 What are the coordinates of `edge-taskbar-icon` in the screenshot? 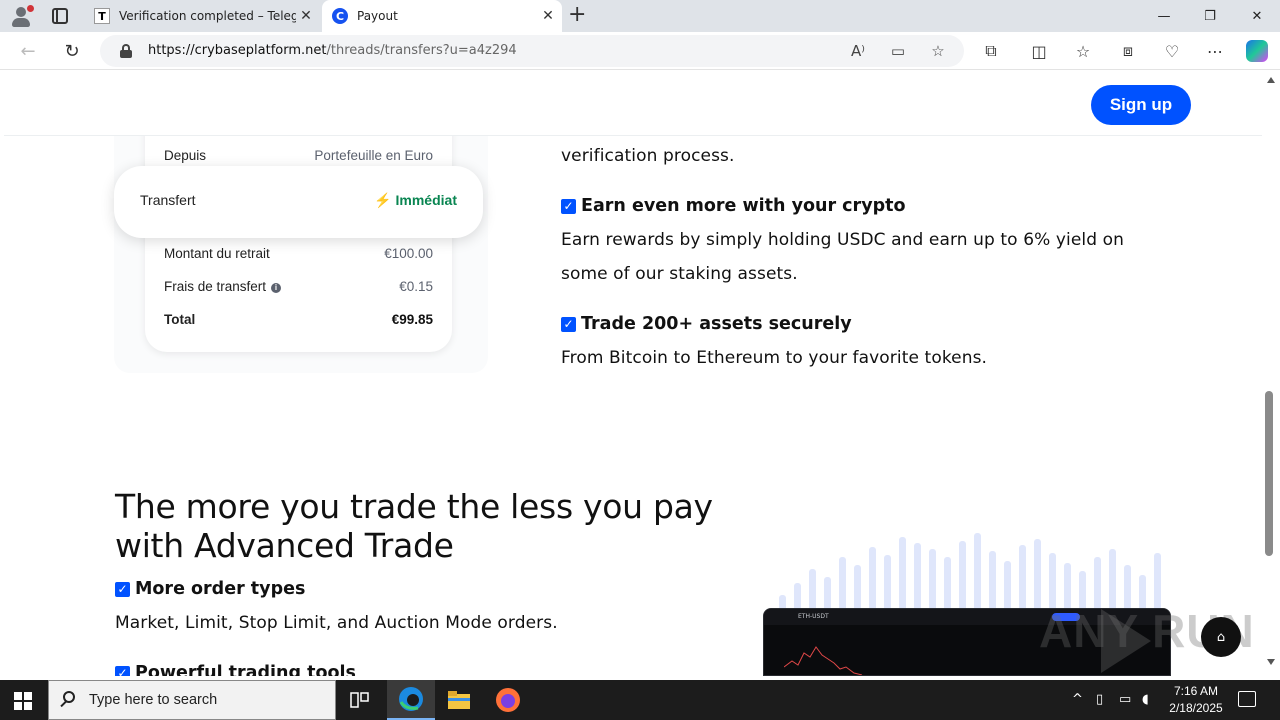 It's located at (411, 700).